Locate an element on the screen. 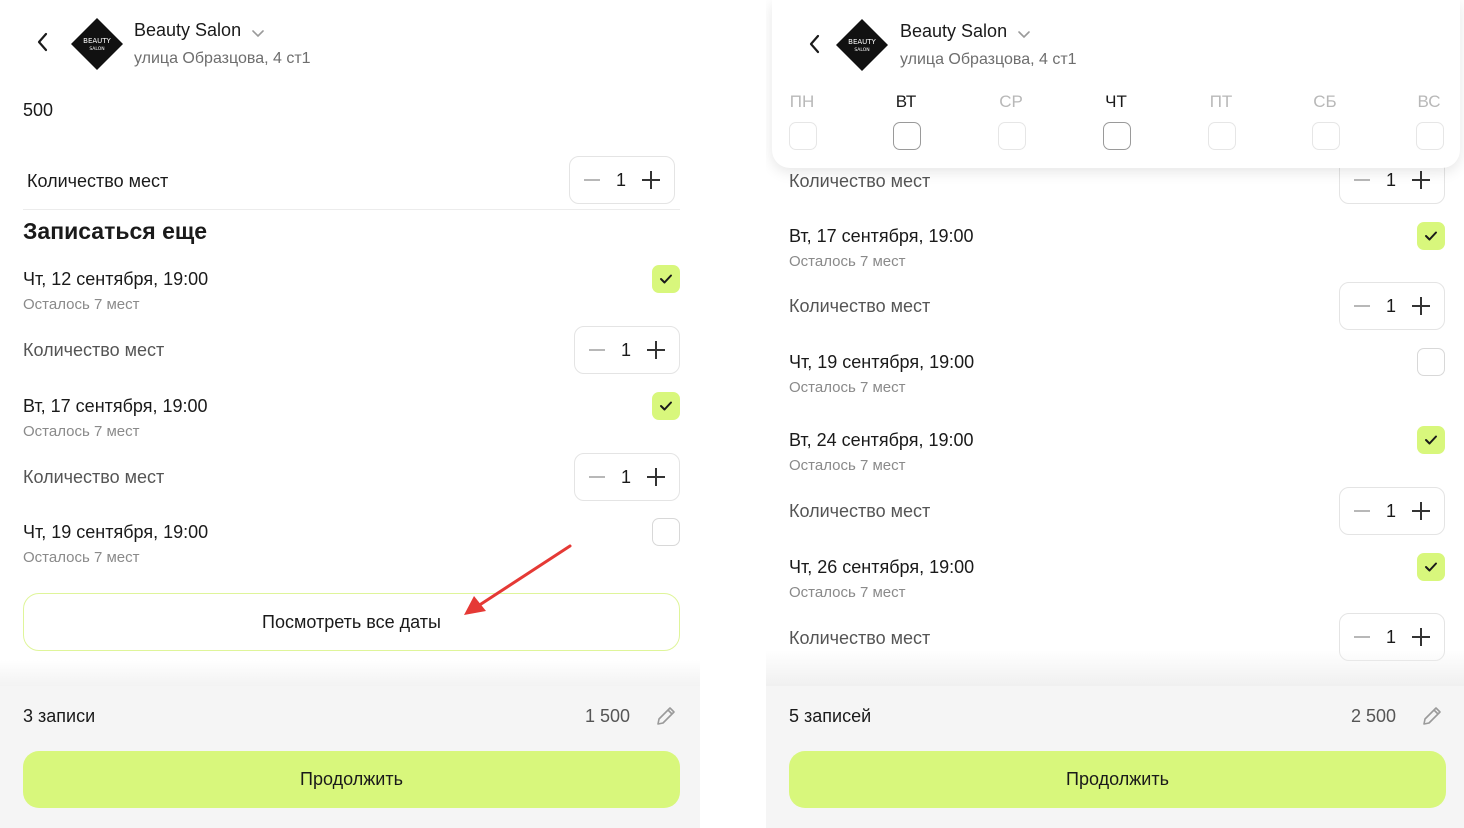 The image size is (1464, 828). panel-gap is located at coordinates (733, 414).